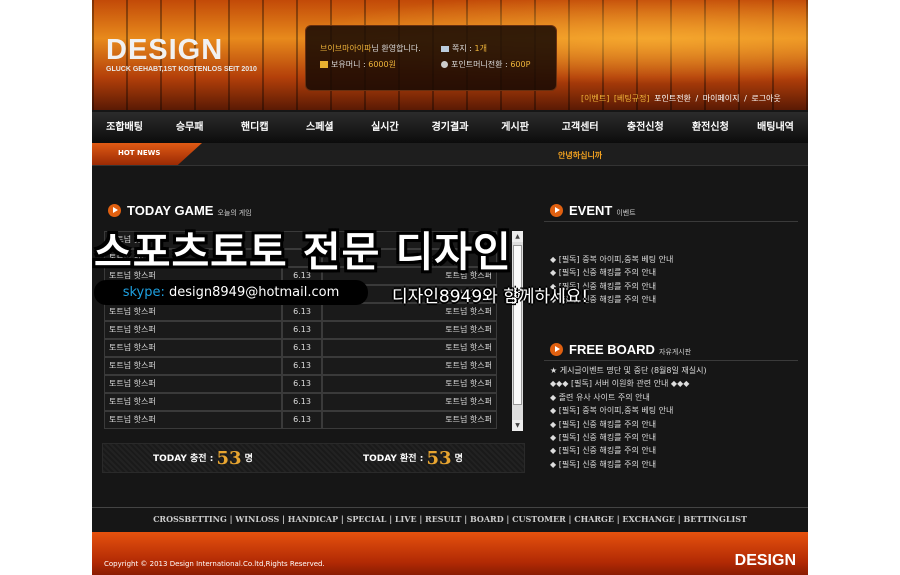 The height and width of the screenshot is (575, 900). I want to click on board-item: ◆◆◆ [필독] 서버 이원화 관련 안내 ◆◆◆, so click(675, 383).